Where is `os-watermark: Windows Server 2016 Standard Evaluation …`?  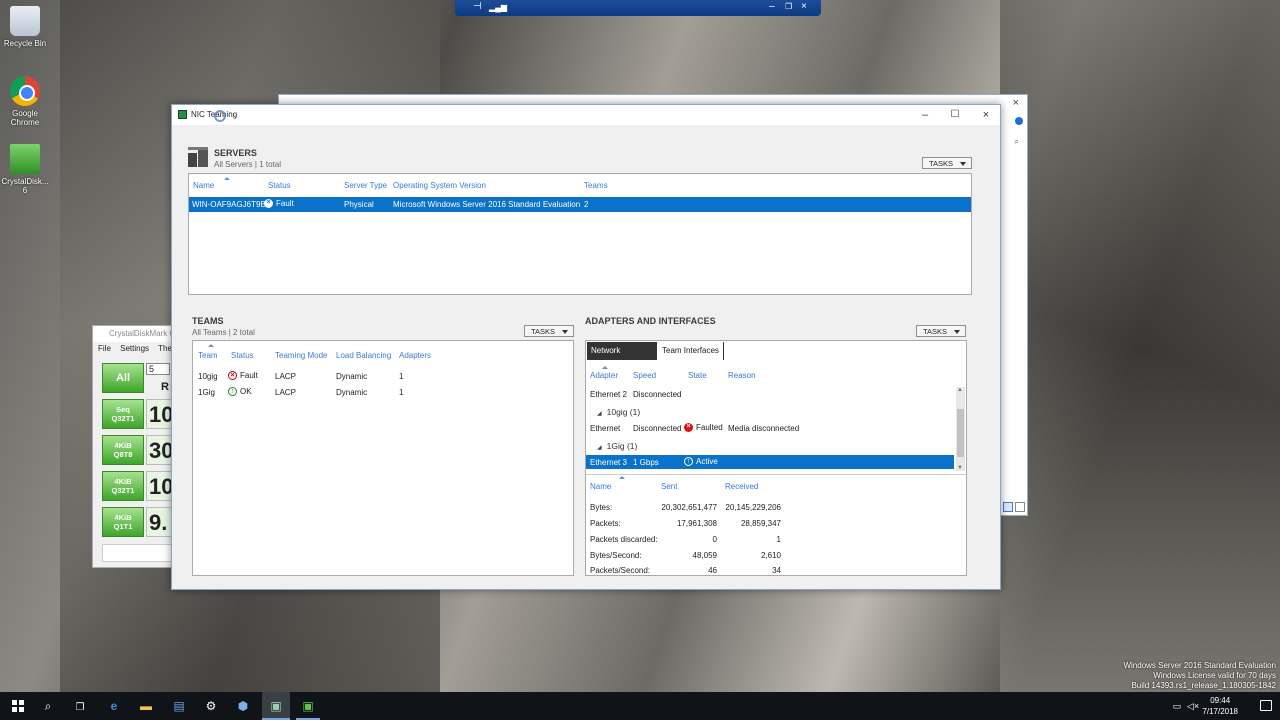 os-watermark: Windows Server 2016 Standard Evaluation … is located at coordinates (1199, 676).